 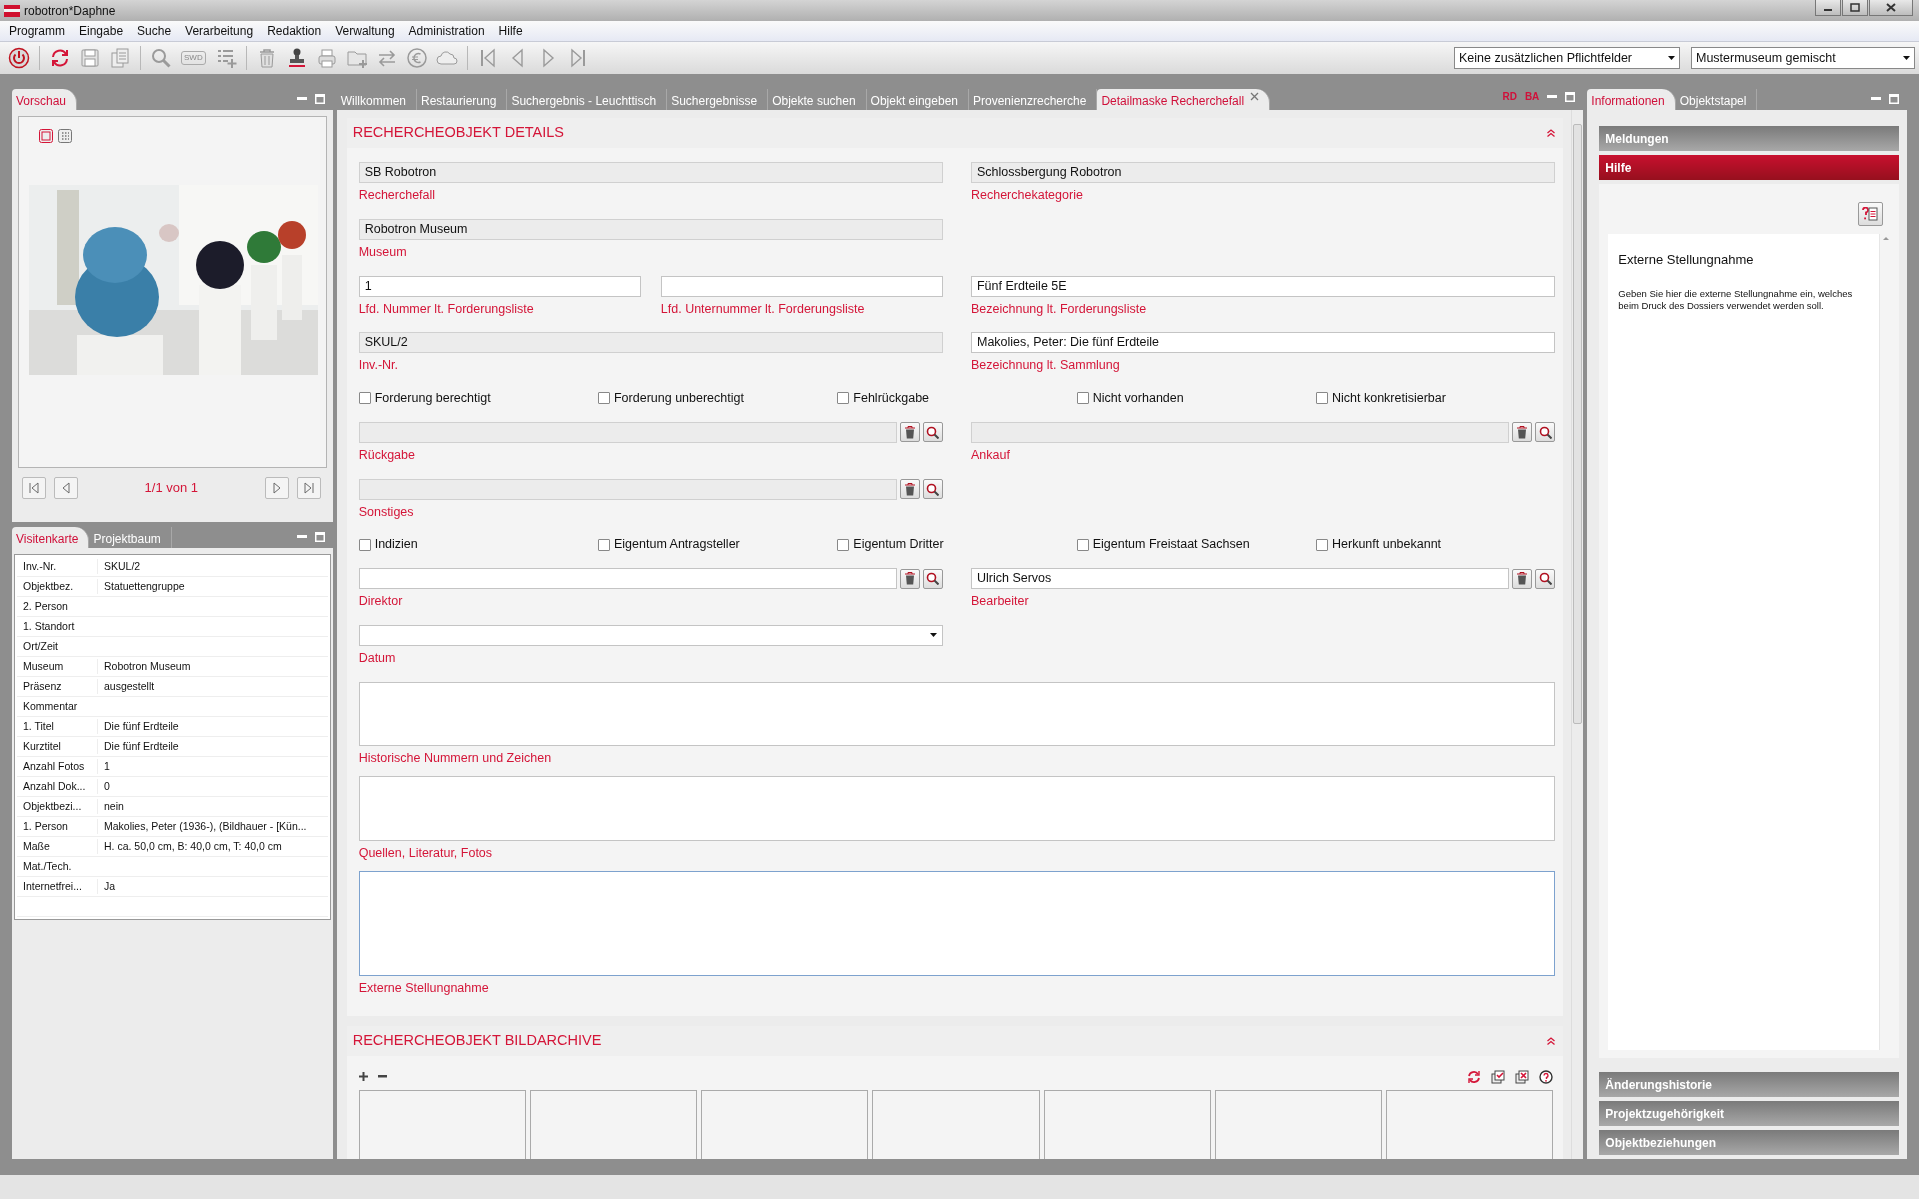 I want to click on first-button, so click(x=34, y=488).